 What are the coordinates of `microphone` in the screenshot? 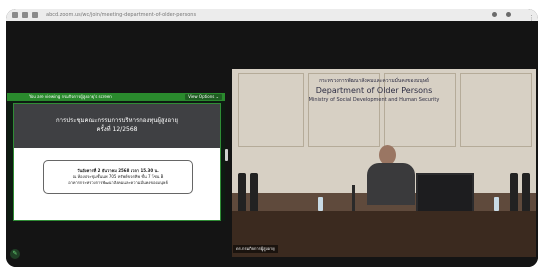 It's located at (353, 199).